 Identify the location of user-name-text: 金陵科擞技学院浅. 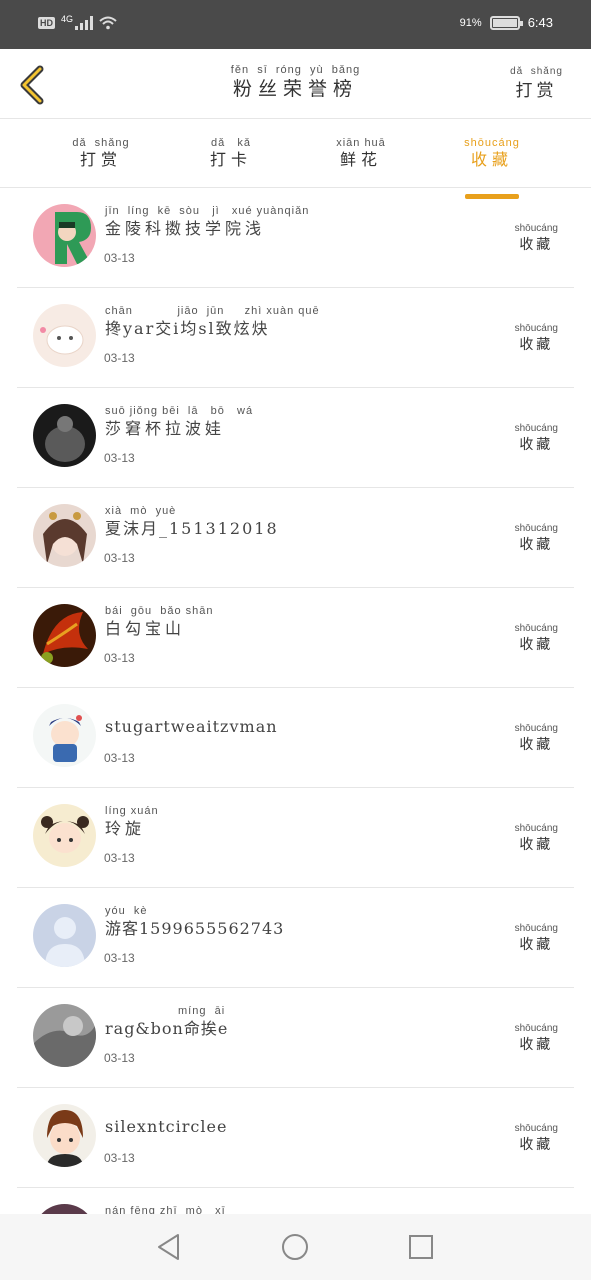
(185, 228).